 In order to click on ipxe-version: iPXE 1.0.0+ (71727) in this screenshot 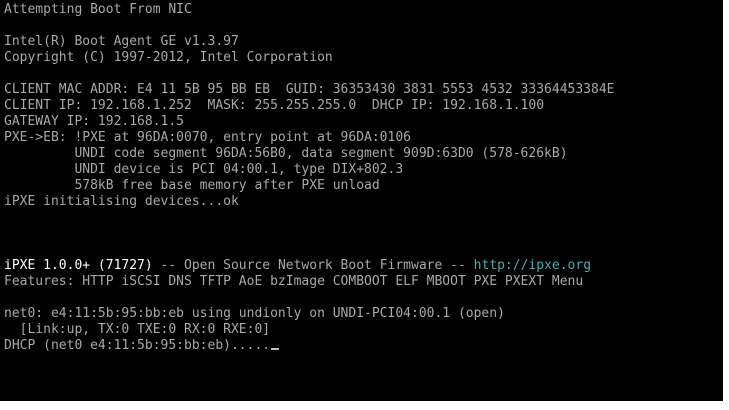, I will do `click(78, 265)`.